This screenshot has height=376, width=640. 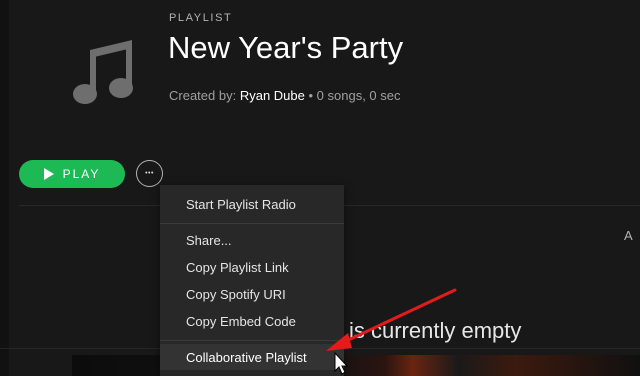 I want to click on play-button: PLAY, so click(x=72, y=174).